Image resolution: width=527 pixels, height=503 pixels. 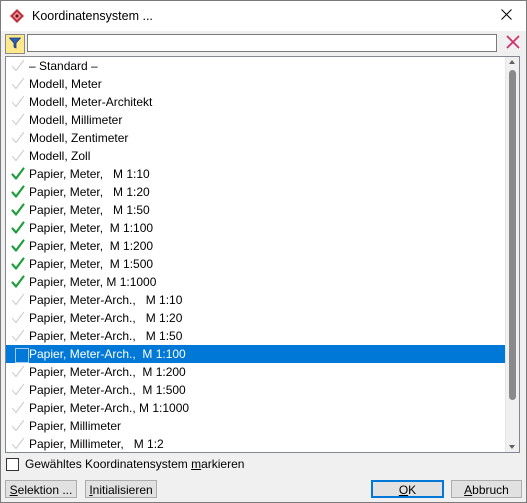 What do you see at coordinates (255, 138) in the screenshot?
I see `list-item: Modell, Zentimeter` at bounding box center [255, 138].